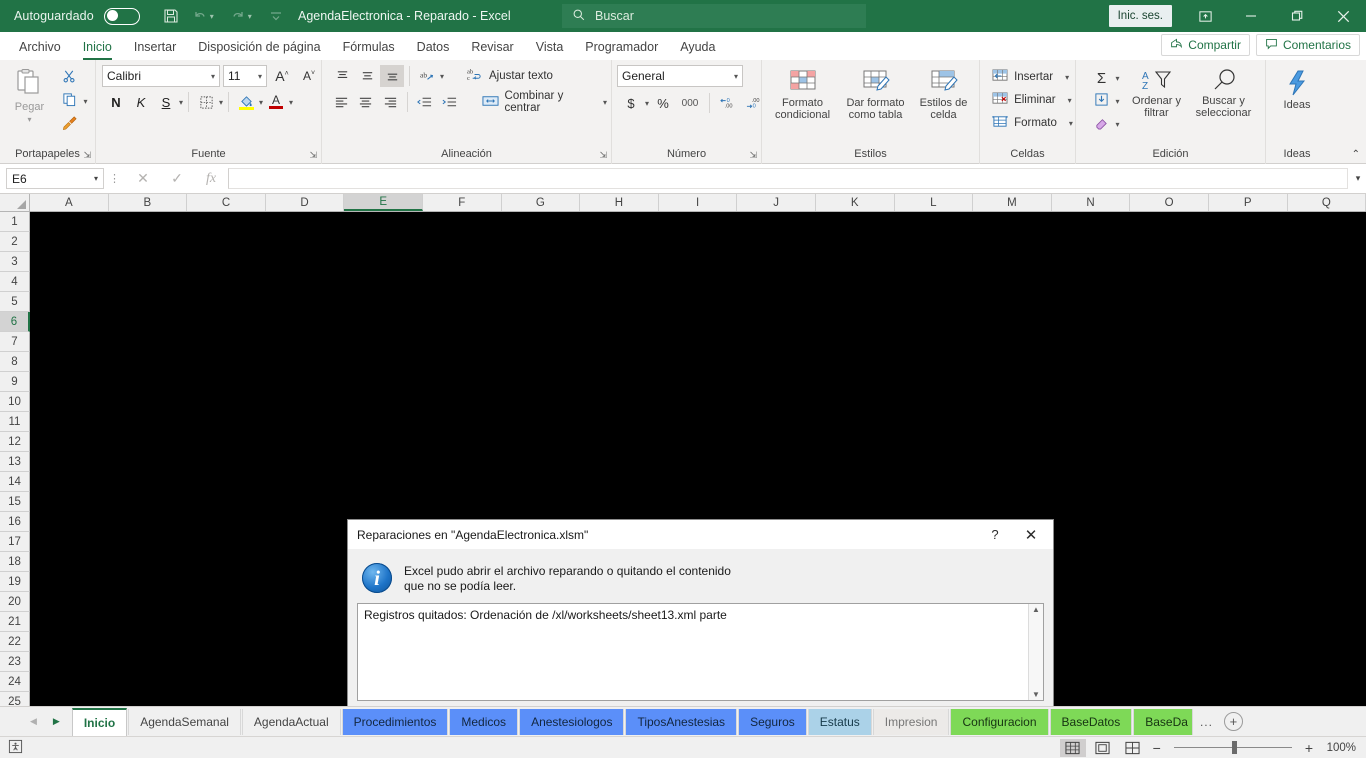 This screenshot has height=768, width=1366. I want to click on name-box-dropdown-icon: ▾, so click(96, 178).